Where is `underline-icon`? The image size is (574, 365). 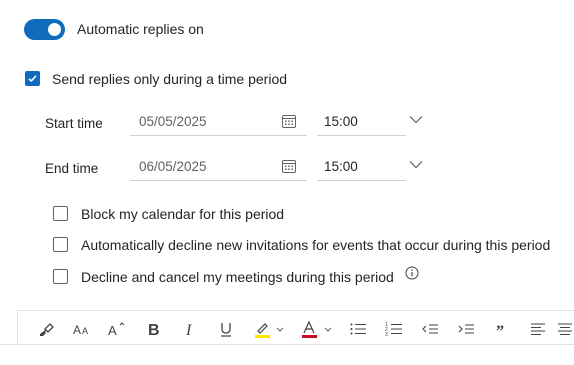
underline-icon is located at coordinates (226, 329).